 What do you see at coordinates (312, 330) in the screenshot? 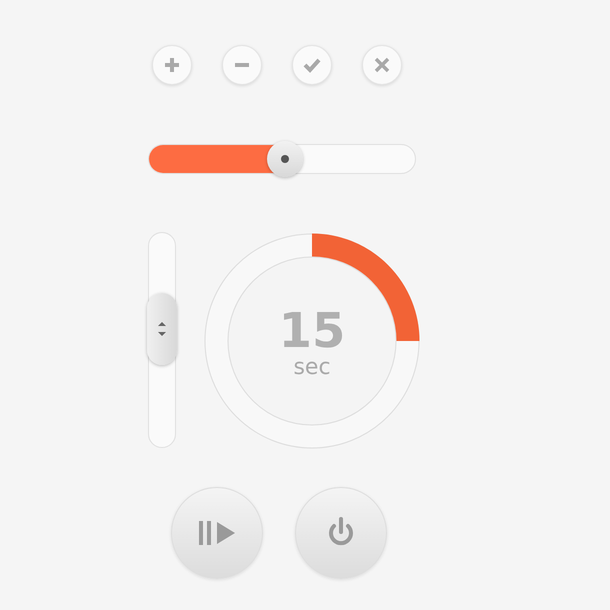
I see `timer-value: 15` at bounding box center [312, 330].